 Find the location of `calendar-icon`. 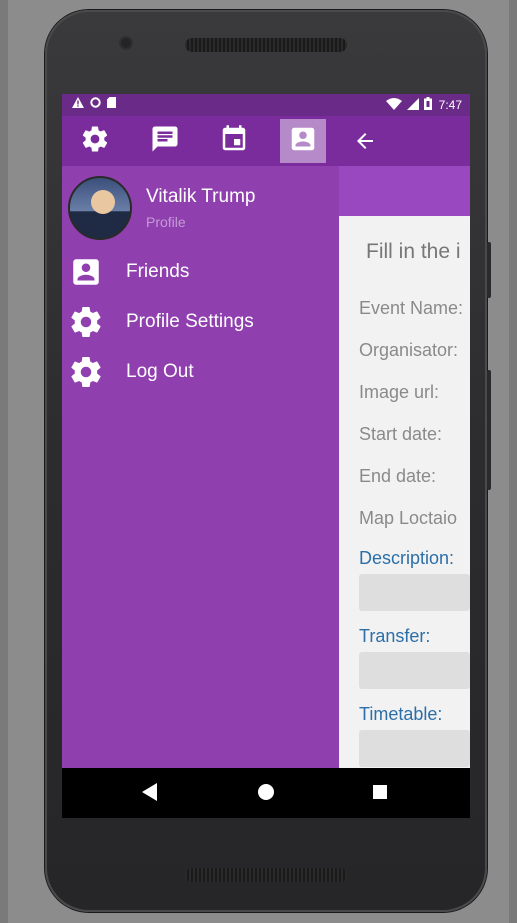

calendar-icon is located at coordinates (234, 141).